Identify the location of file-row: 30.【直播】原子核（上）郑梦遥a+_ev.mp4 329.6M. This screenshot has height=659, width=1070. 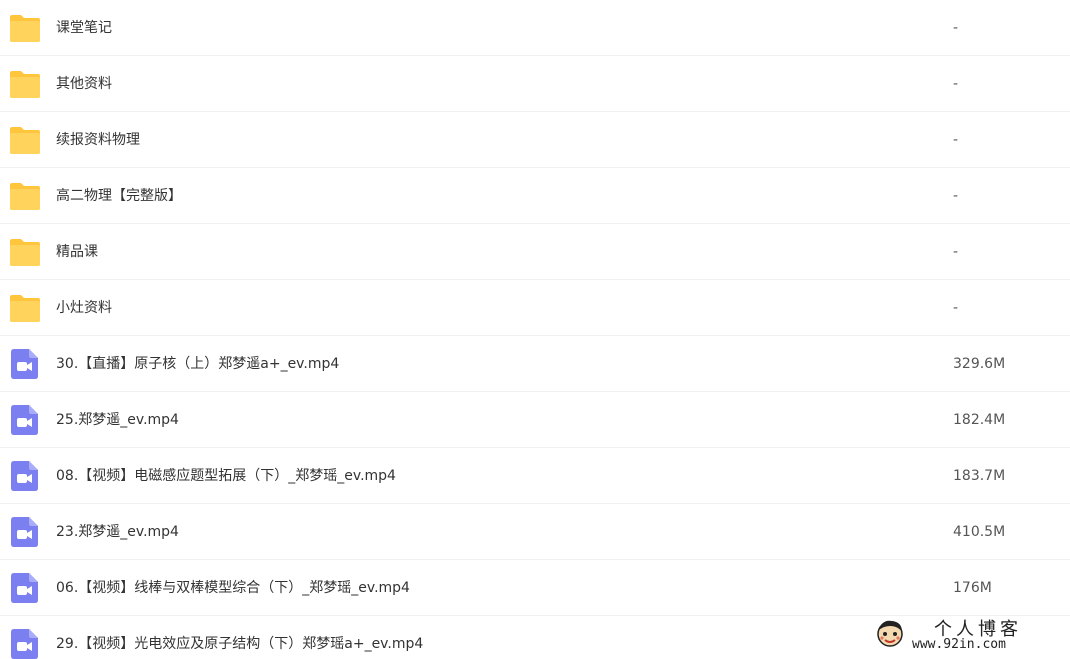
(535, 364).